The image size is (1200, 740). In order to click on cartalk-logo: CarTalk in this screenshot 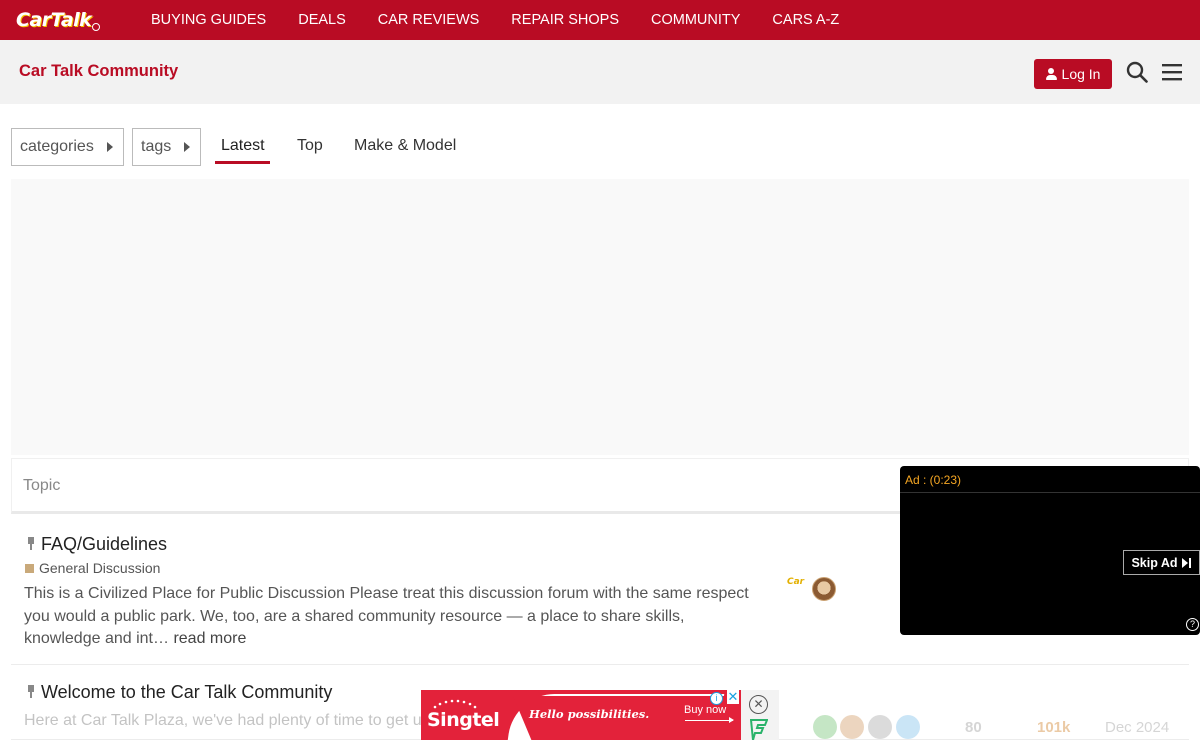, I will do `click(58, 20)`.